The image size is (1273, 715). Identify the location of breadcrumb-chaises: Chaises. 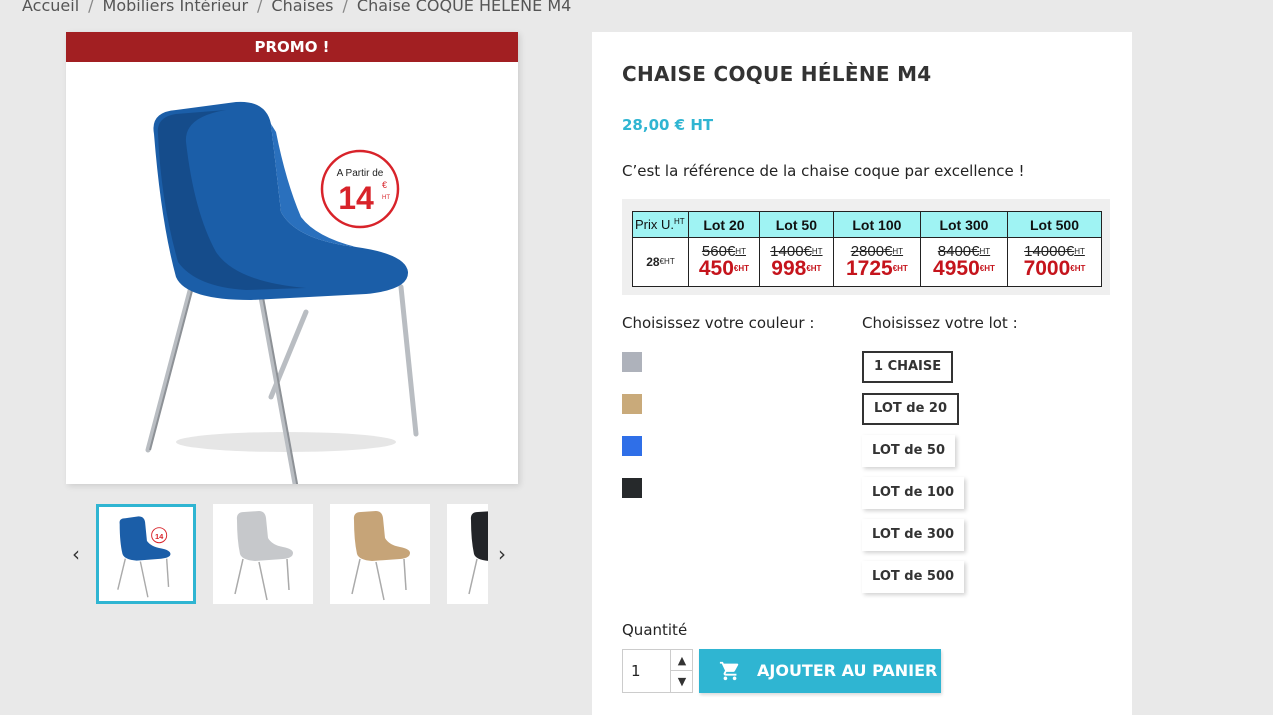
(302, 7).